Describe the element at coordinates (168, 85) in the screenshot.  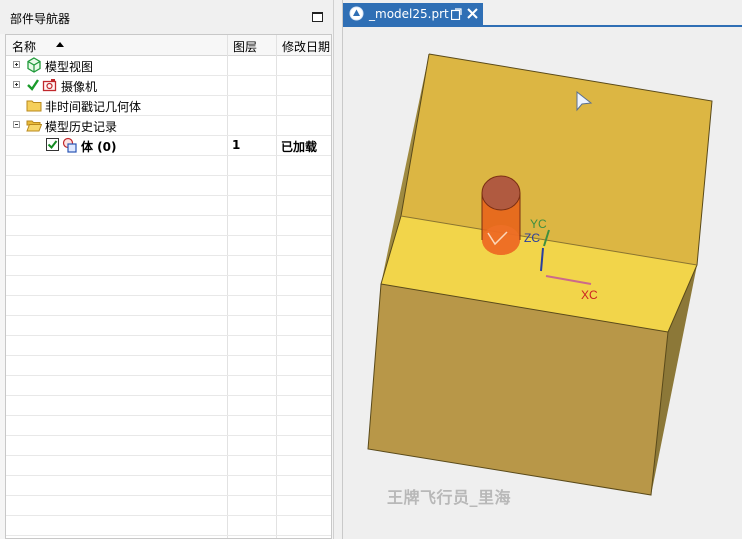
I see `tree-row-cameras: 摄像机` at that location.